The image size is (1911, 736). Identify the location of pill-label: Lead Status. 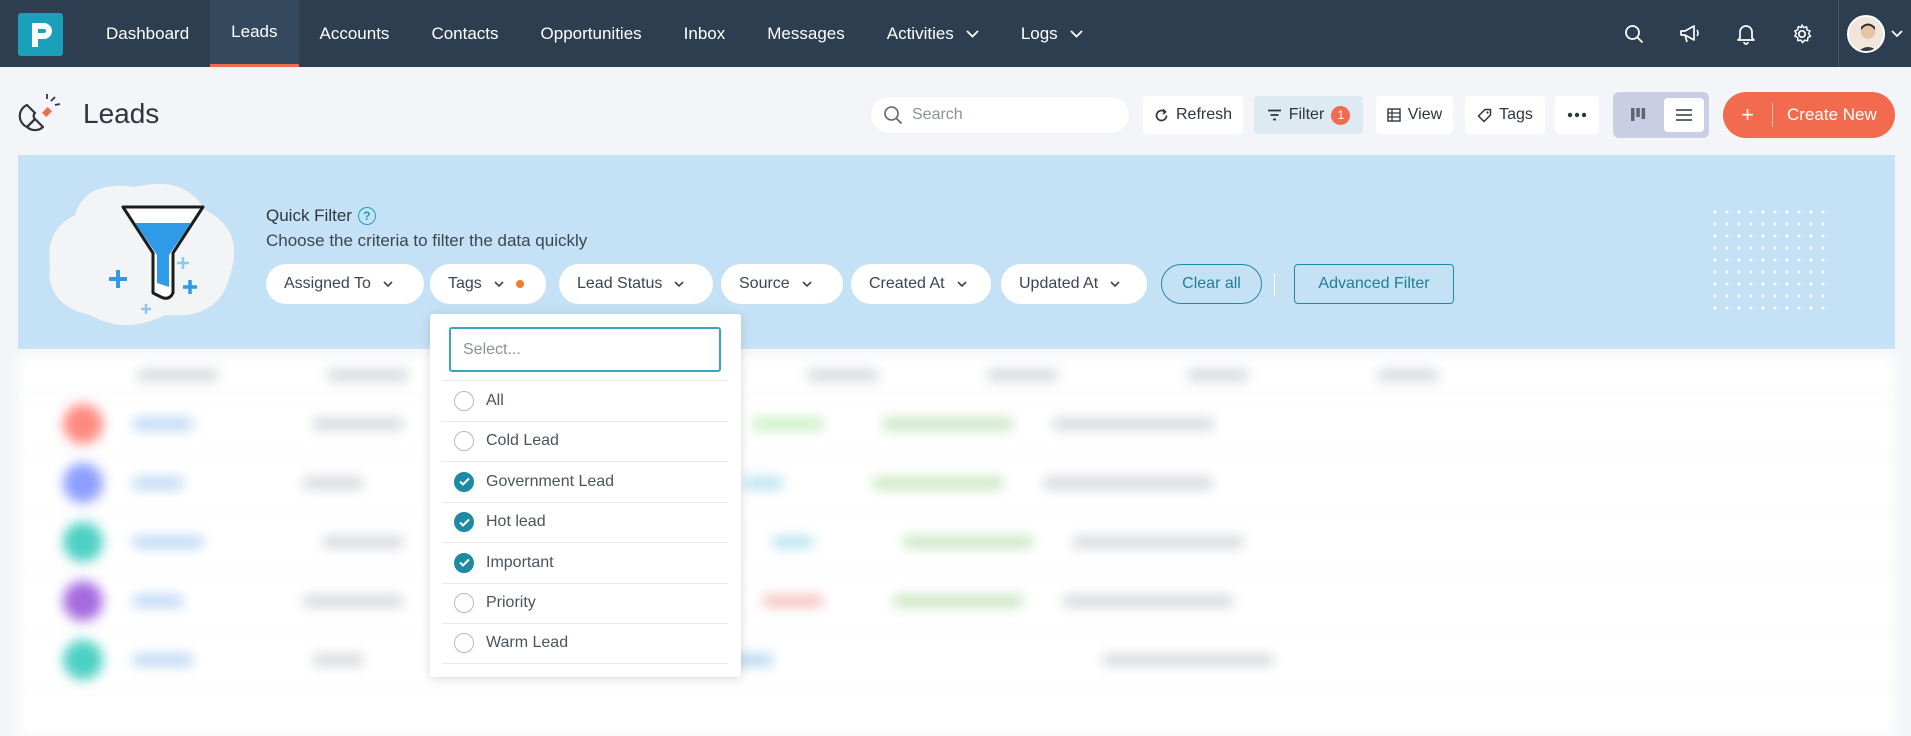
(620, 283).